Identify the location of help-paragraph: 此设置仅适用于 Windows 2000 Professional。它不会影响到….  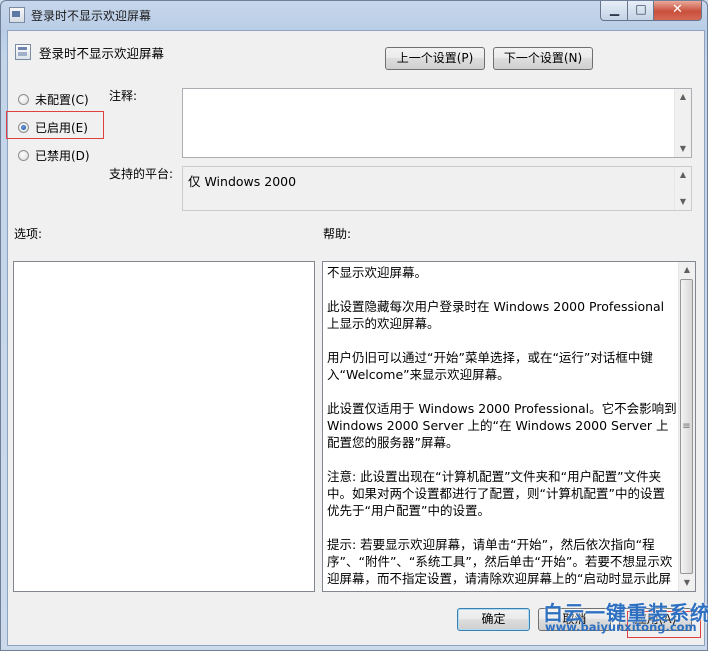
(502, 425).